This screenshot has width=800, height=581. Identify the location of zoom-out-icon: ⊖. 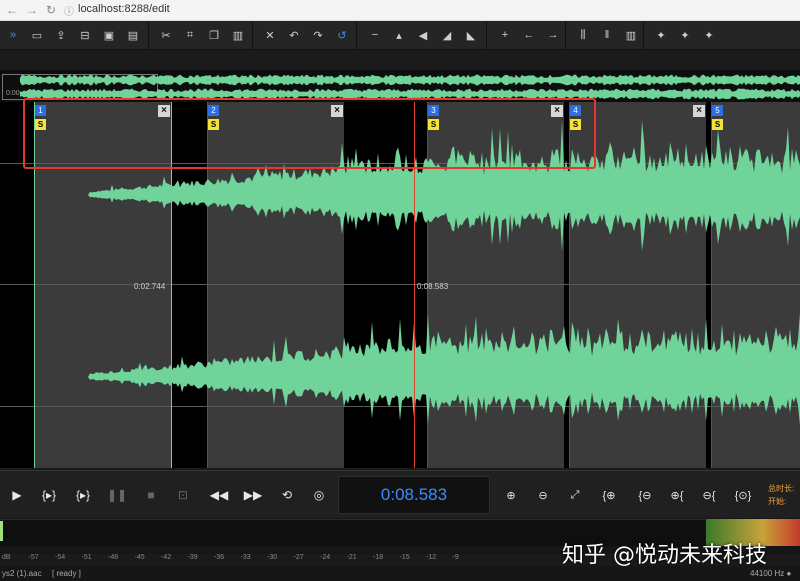
(543, 495).